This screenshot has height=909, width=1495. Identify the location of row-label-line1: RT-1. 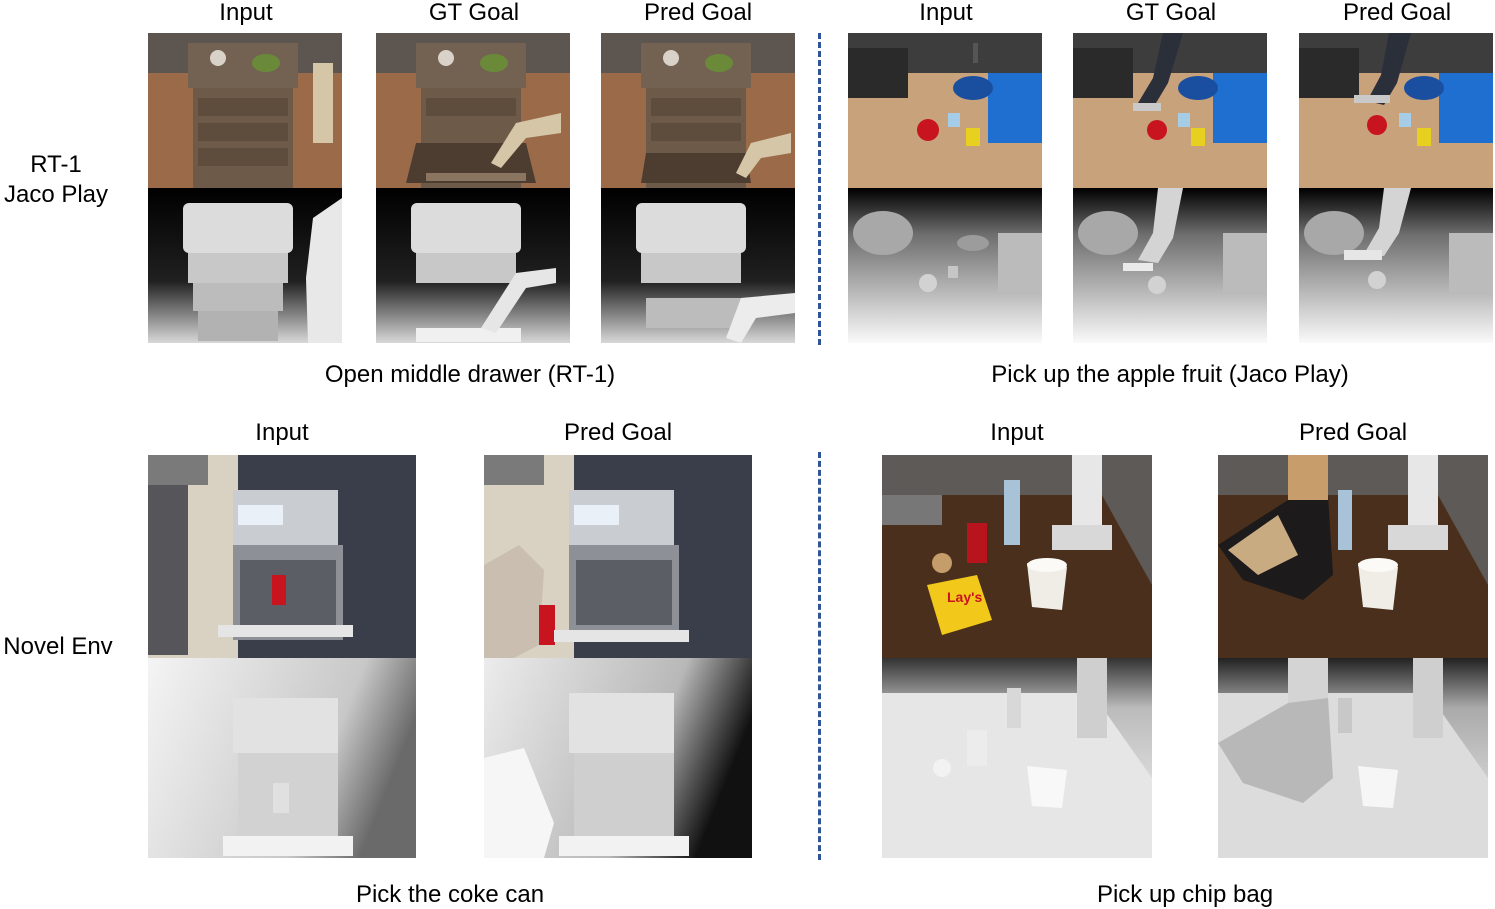
(56, 164).